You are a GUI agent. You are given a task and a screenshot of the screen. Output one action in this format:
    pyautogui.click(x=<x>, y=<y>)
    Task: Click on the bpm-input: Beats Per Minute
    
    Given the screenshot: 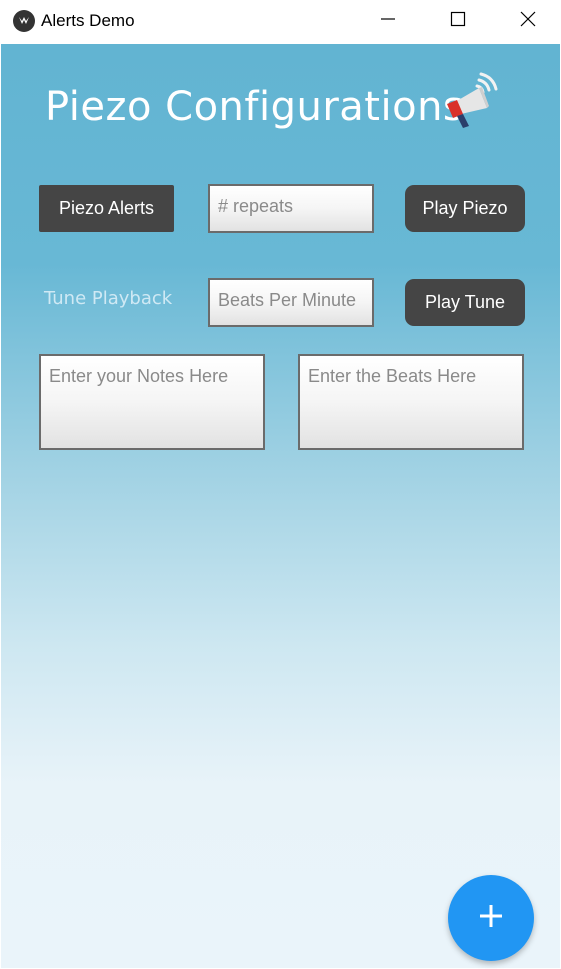 What is the action you would take?
    pyautogui.click(x=291, y=302)
    